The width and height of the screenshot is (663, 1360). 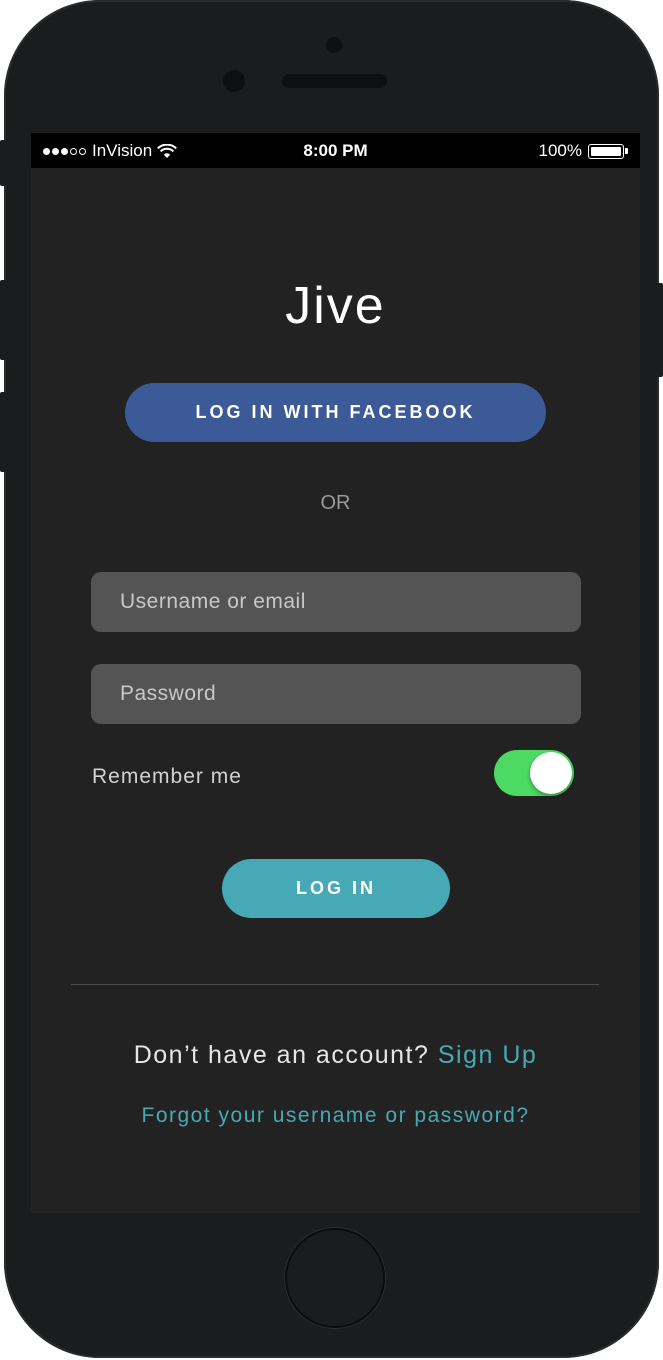 What do you see at coordinates (167, 776) in the screenshot?
I see `remember-me-label: Remember me` at bounding box center [167, 776].